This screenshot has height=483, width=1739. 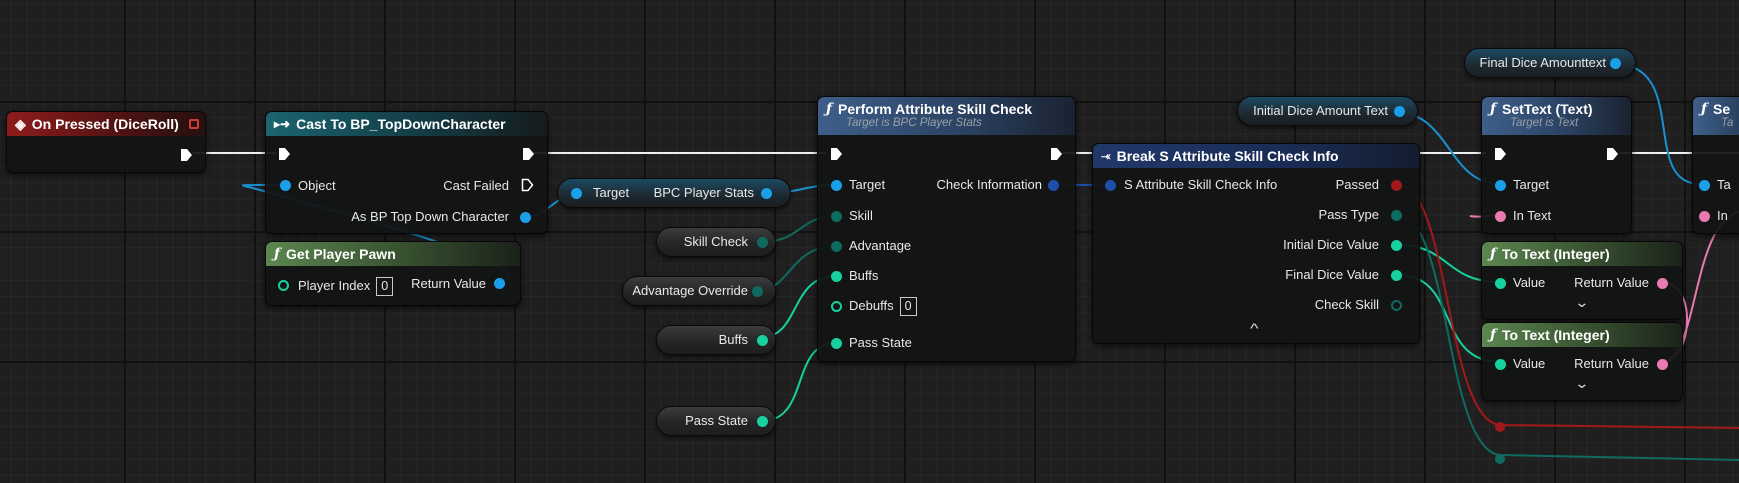 What do you see at coordinates (1500, 427) in the screenshot?
I see `reroute-bool` at bounding box center [1500, 427].